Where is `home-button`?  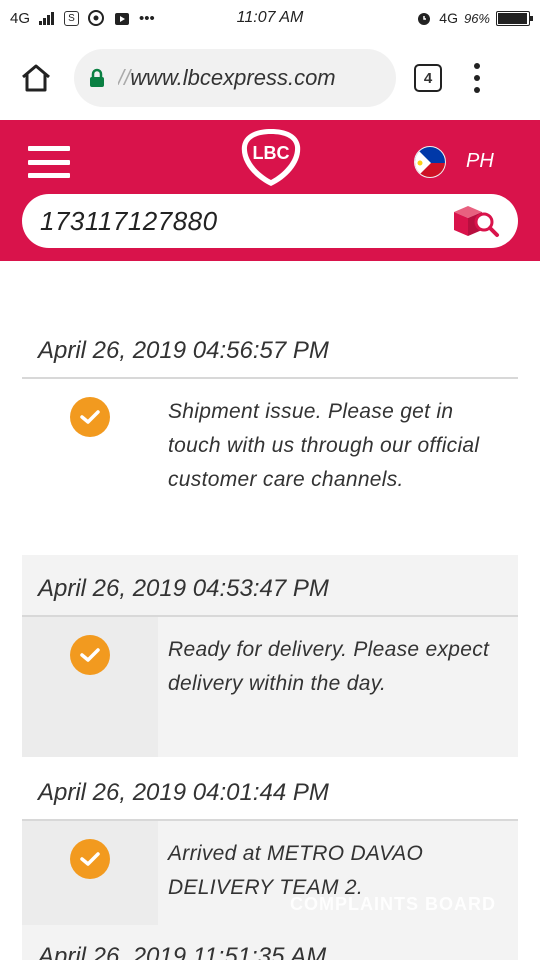 home-button is located at coordinates (36, 78).